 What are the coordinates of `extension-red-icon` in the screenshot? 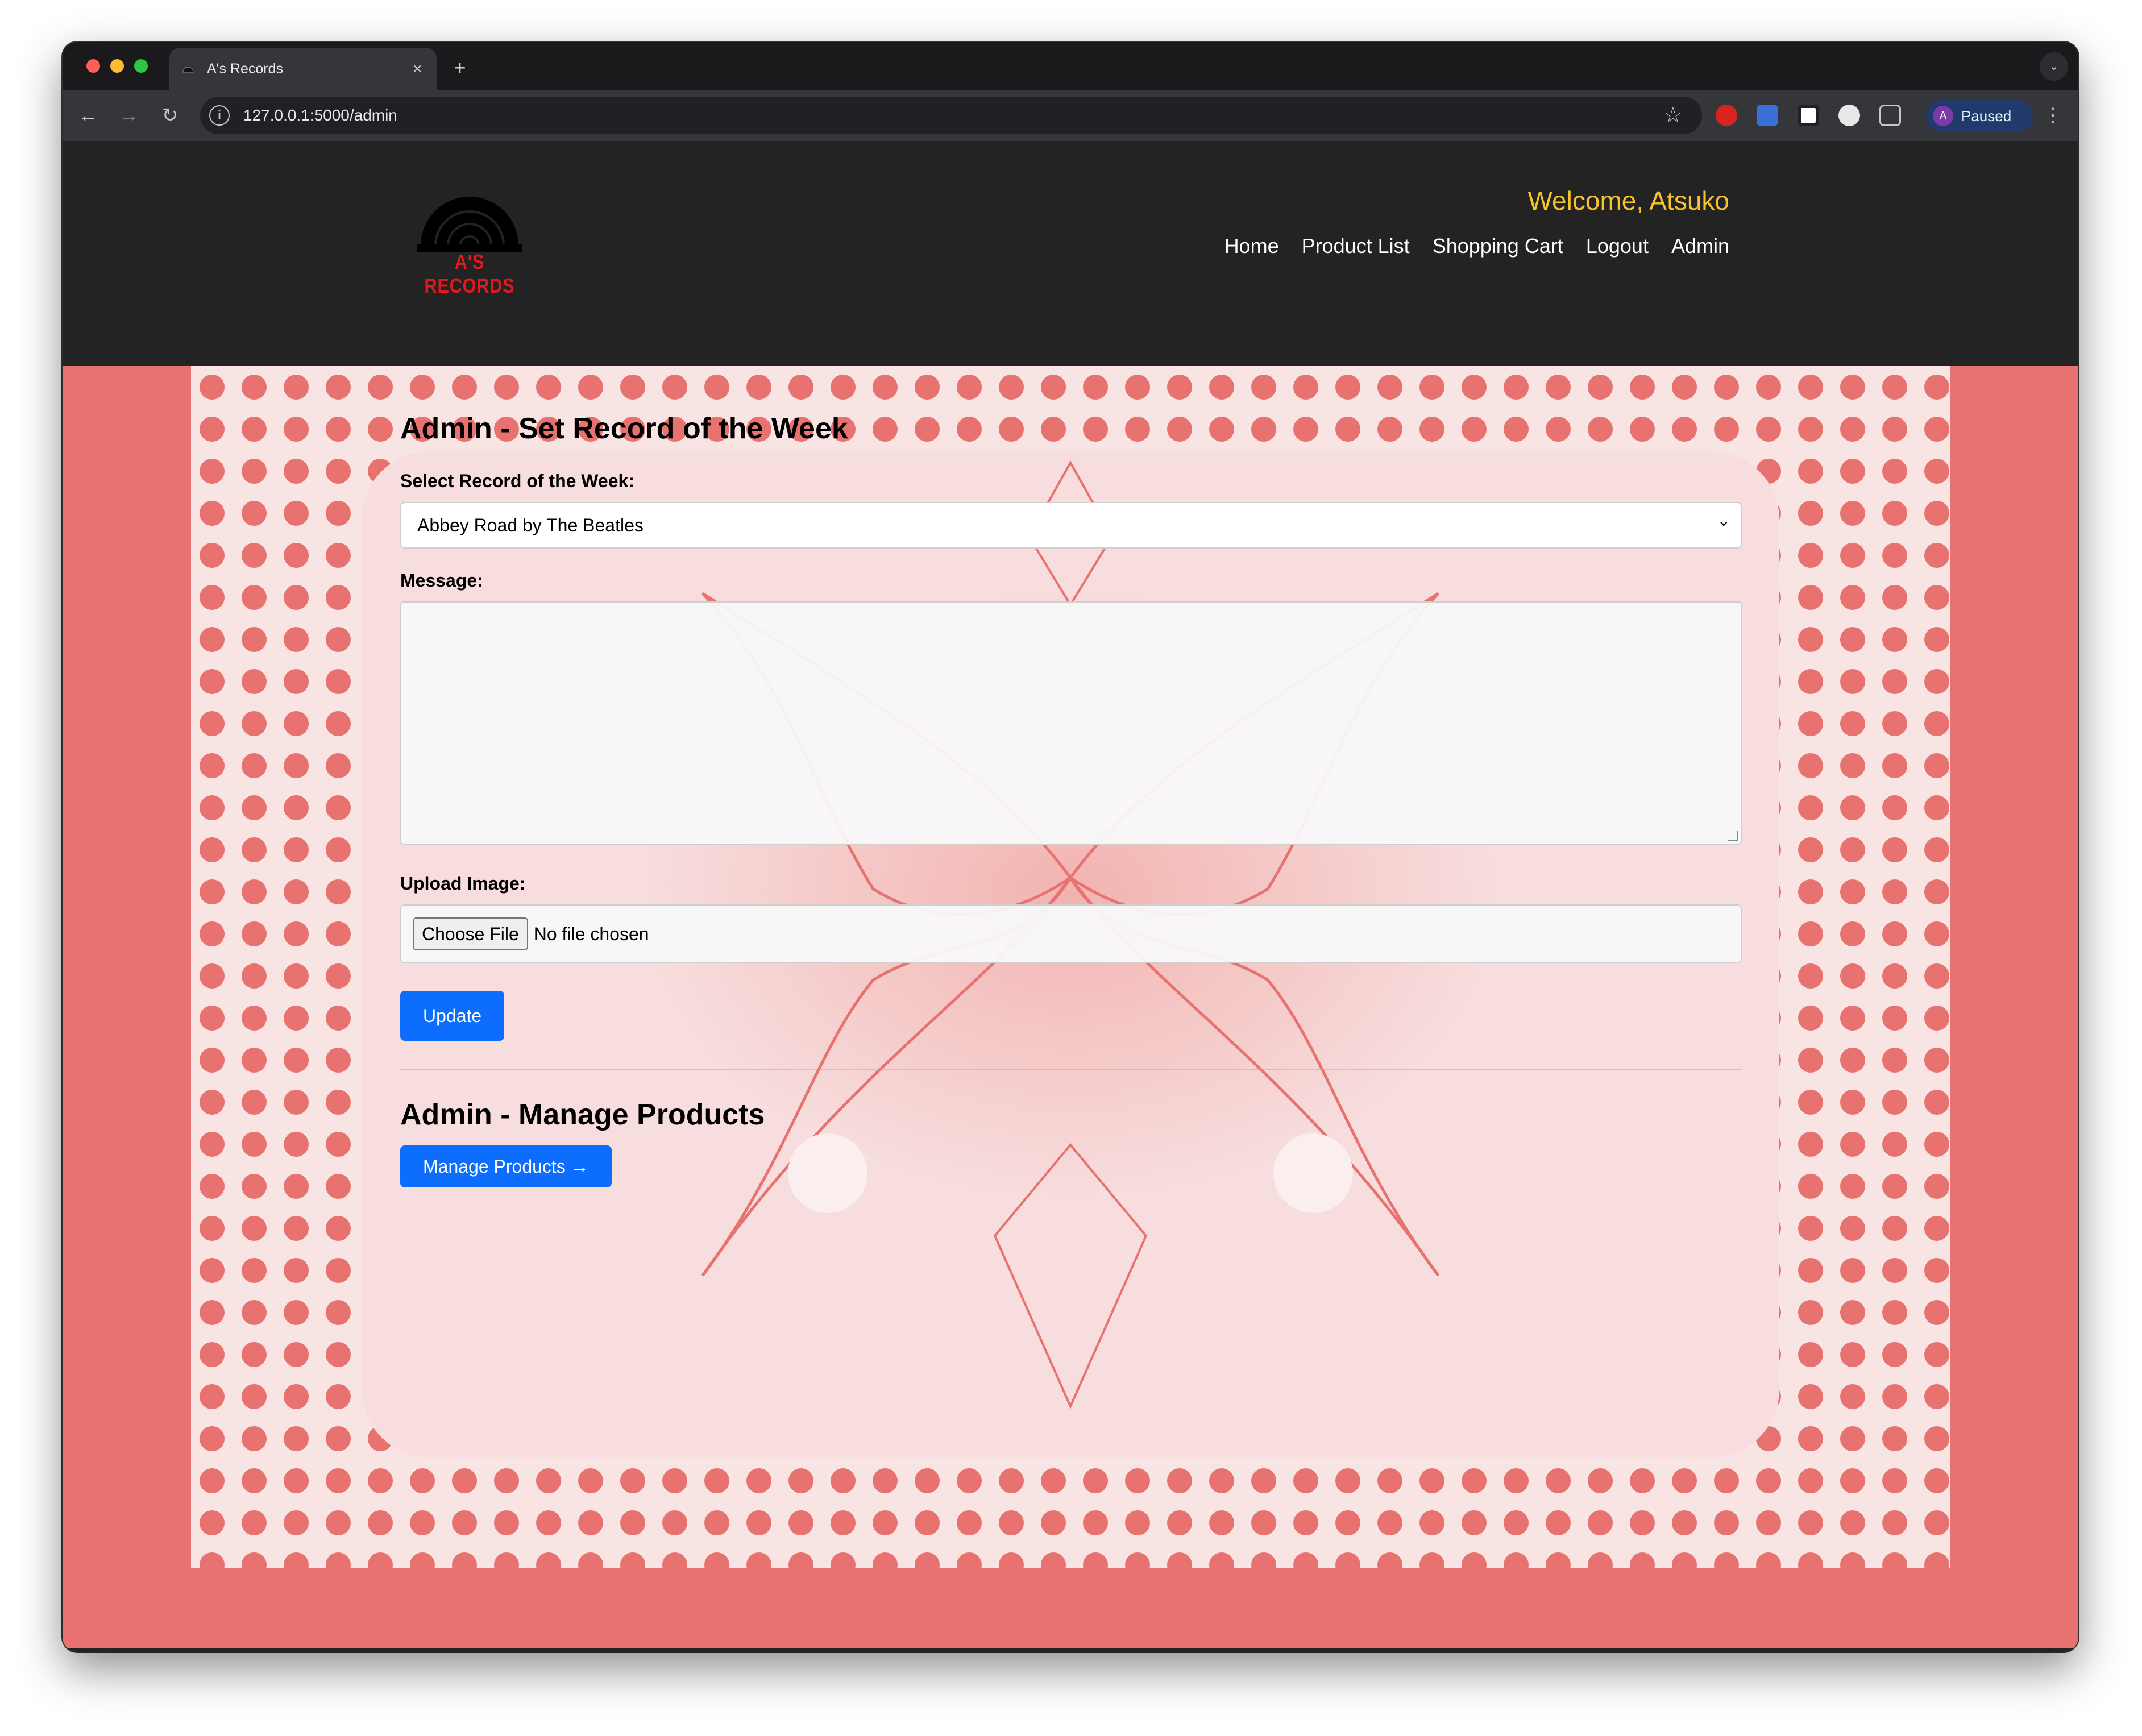 It's located at (1727, 116).